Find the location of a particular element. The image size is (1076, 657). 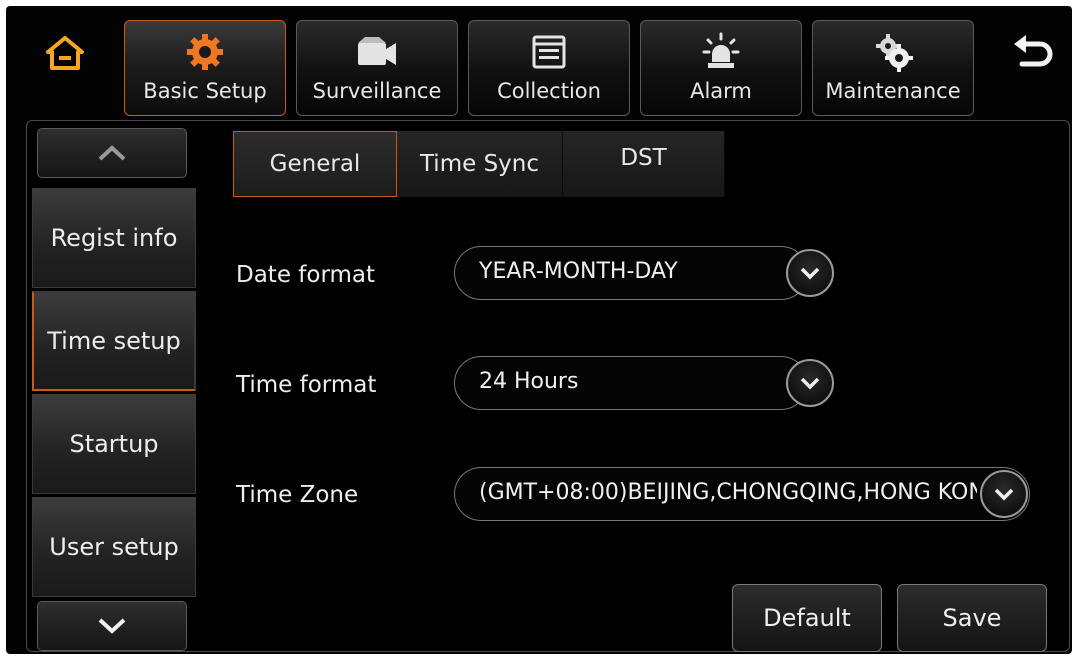

sidebar-item-startup: Startup is located at coordinates (114, 444).